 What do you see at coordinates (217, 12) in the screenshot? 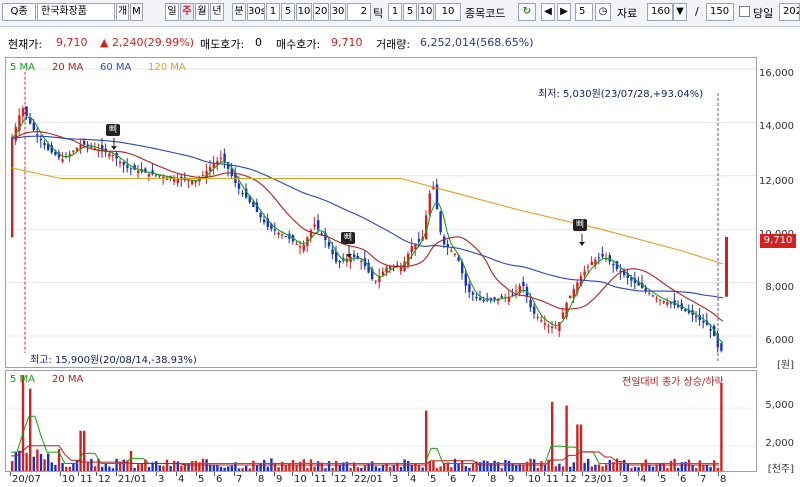
I see `period-year-button: 년` at bounding box center [217, 12].